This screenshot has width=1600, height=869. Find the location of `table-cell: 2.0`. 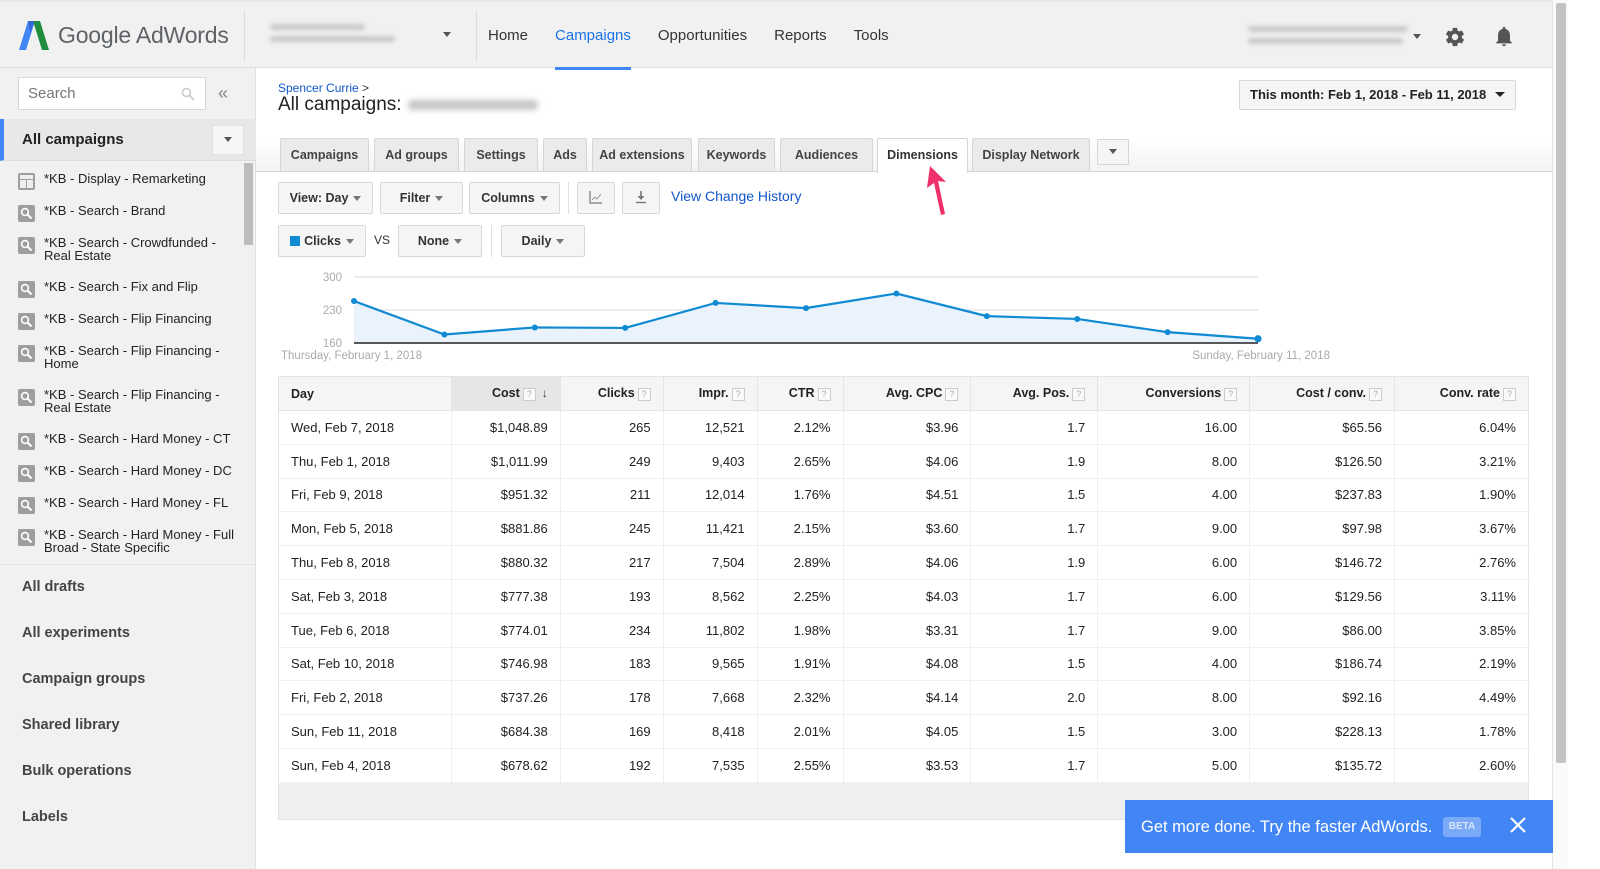

table-cell: 2.0 is located at coordinates (1034, 698).